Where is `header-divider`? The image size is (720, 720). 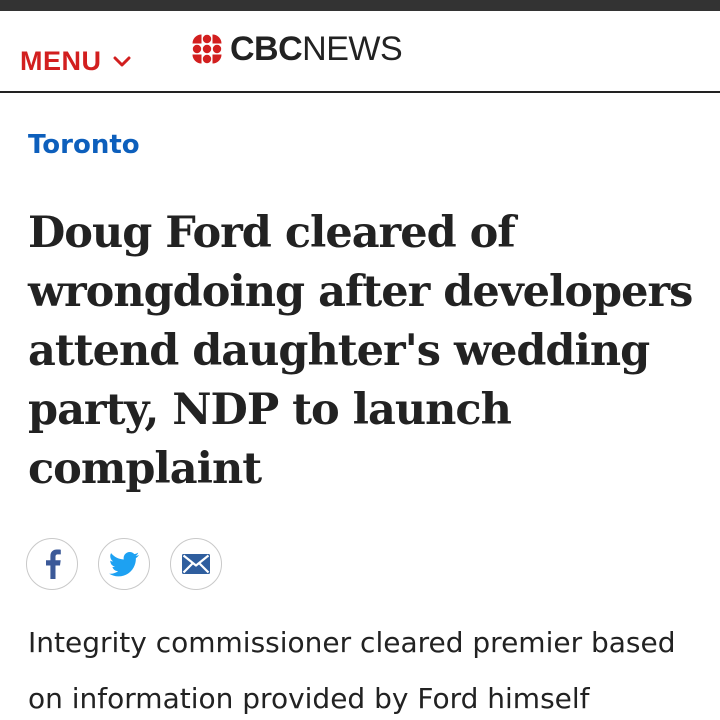
header-divider is located at coordinates (360, 92).